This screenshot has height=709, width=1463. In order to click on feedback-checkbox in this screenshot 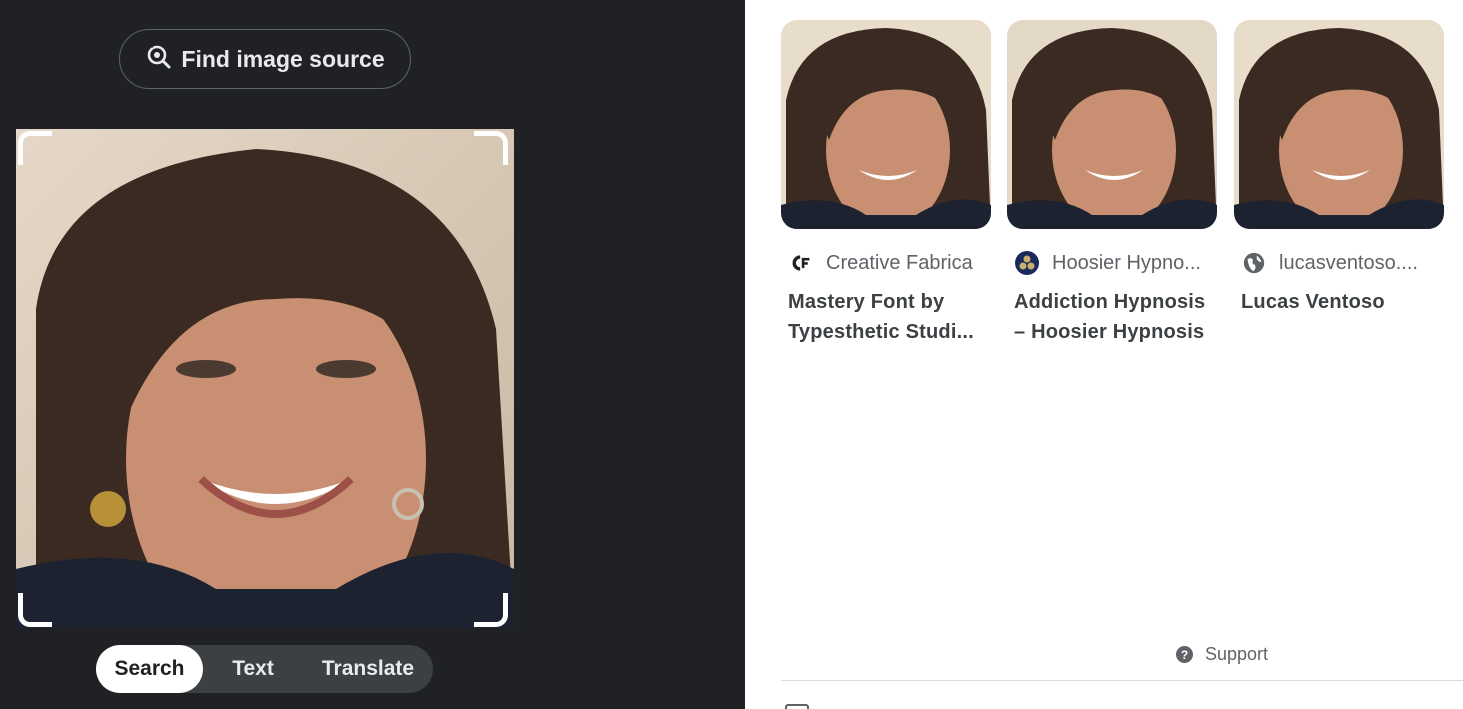, I will do `click(797, 706)`.